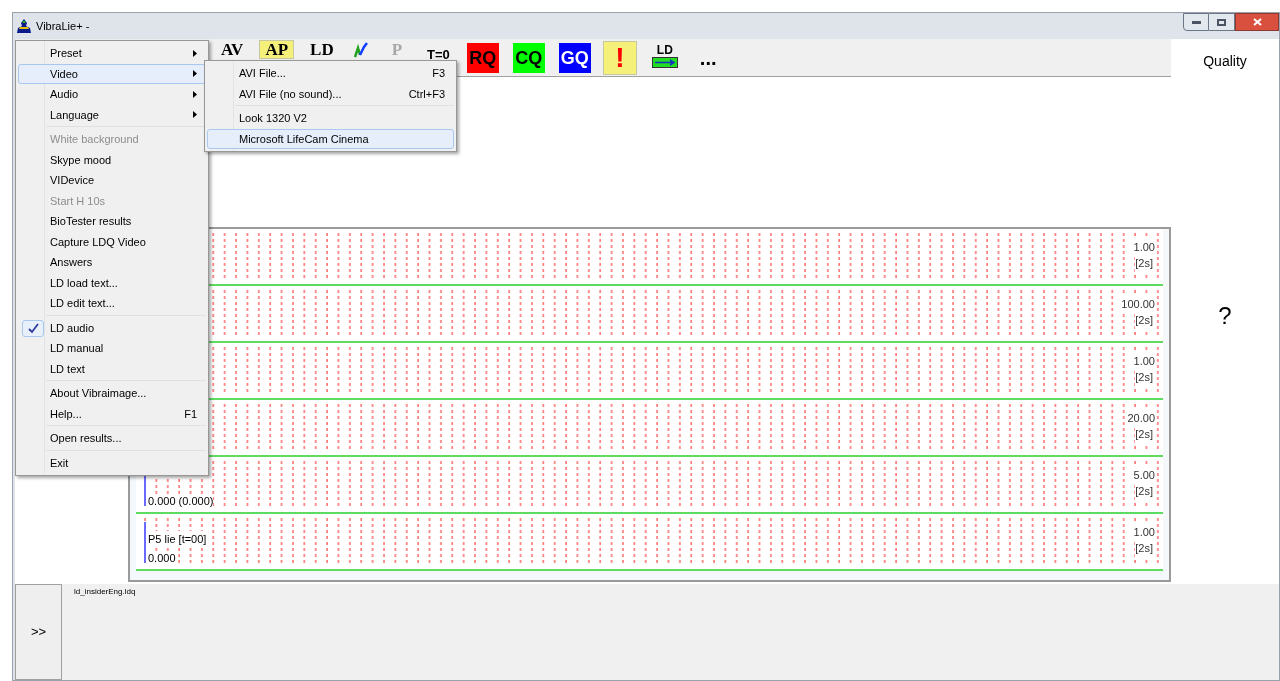 The height and width of the screenshot is (681, 1280). Describe the element at coordinates (112, 180) in the screenshot. I see `menu-item: VIDevice` at that location.